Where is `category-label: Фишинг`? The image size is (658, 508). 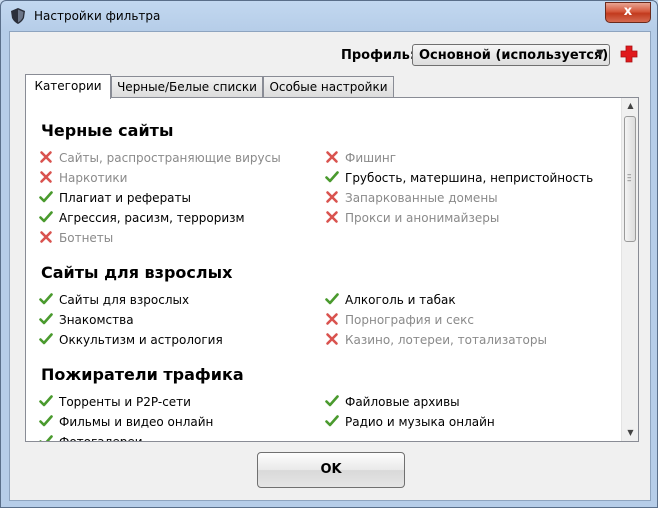 category-label: Фишинг is located at coordinates (371, 158).